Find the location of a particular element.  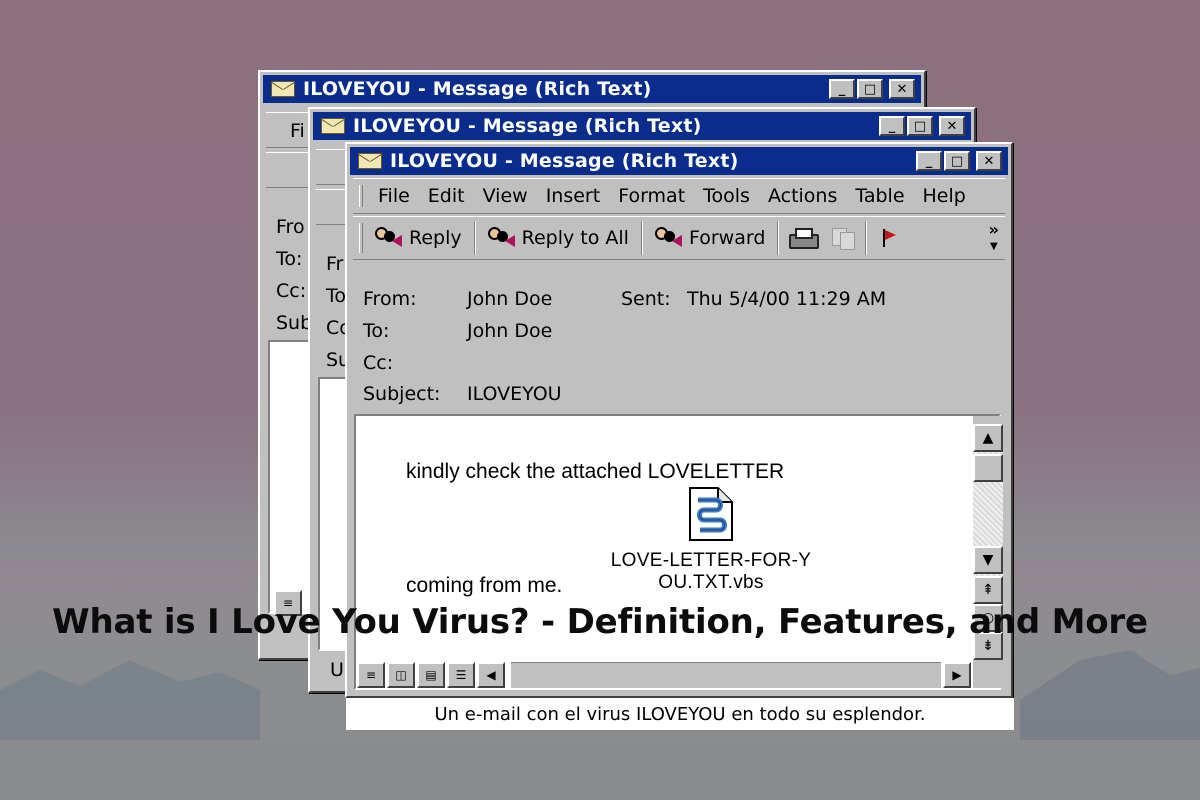

toolbar-overflow-button: » ▼ is located at coordinates (993, 237).